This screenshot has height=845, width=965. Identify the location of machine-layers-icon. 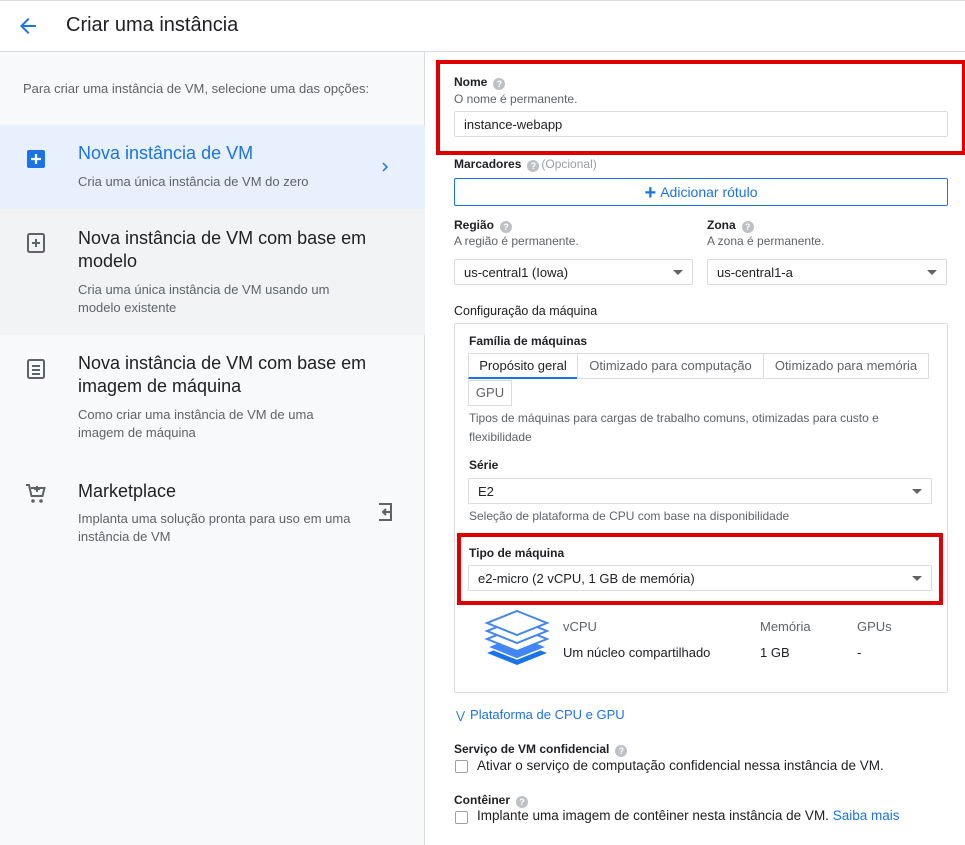
(517, 637).